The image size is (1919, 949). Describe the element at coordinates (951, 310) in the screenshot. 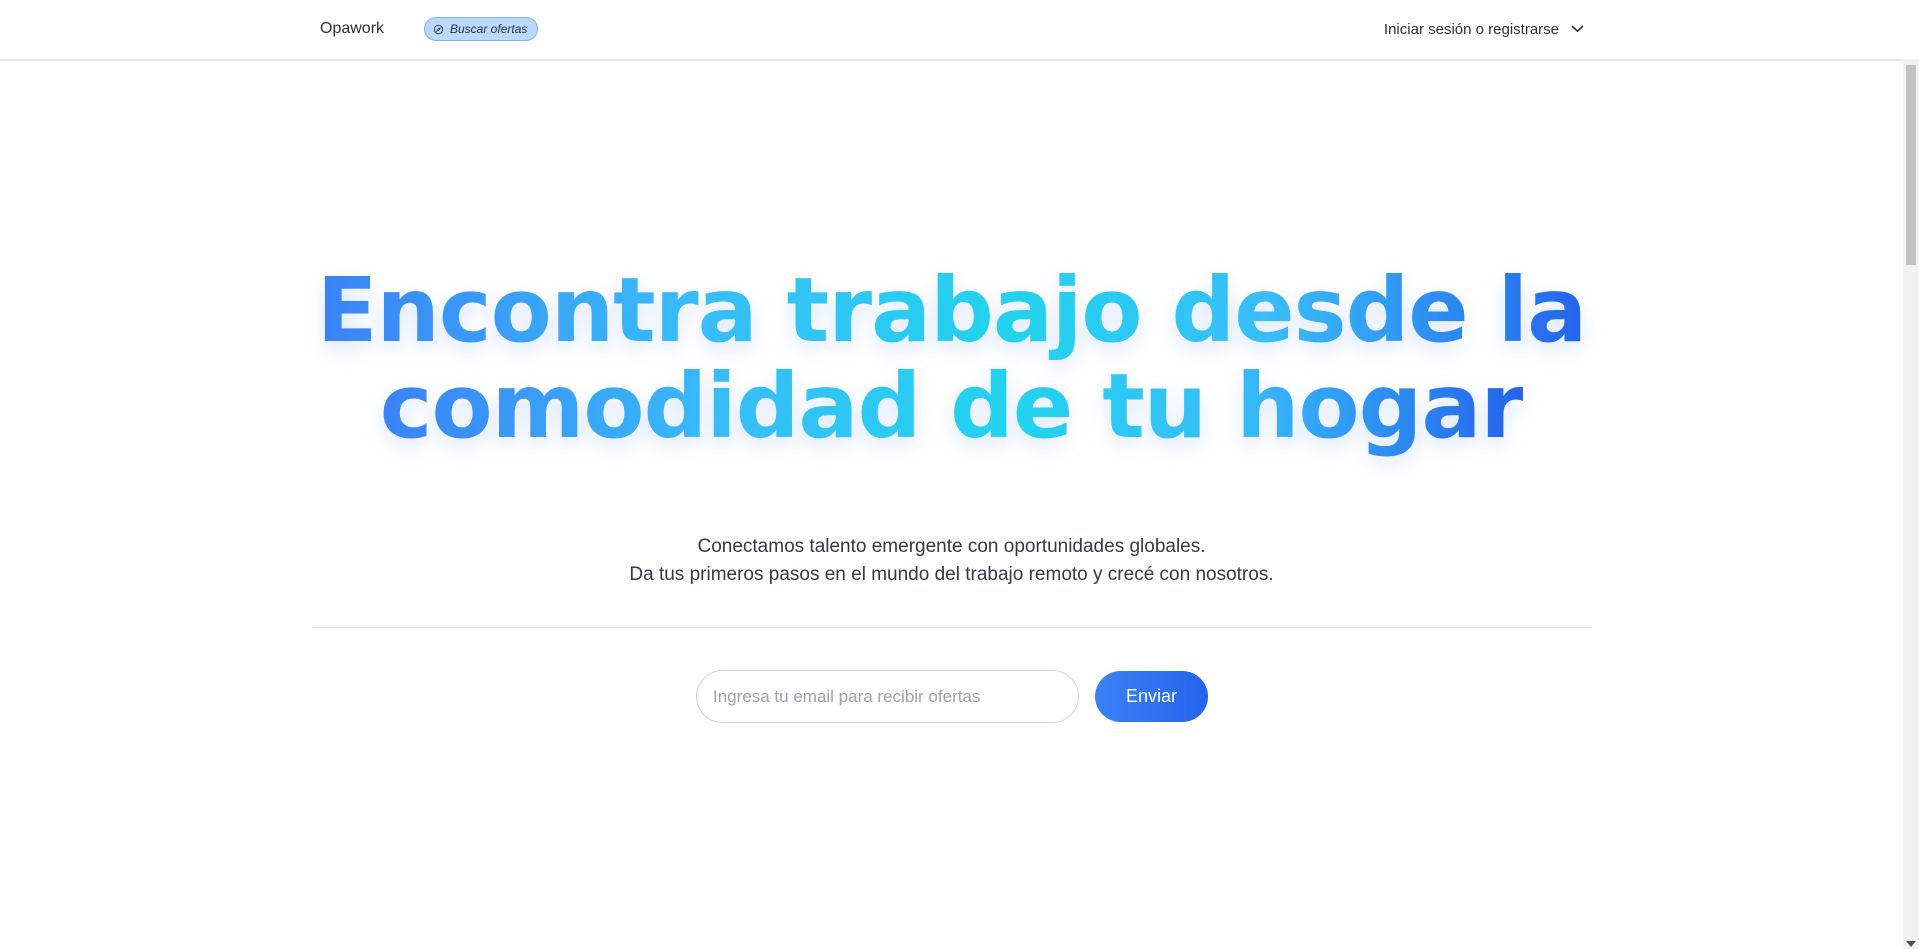

I see `hero-heading-line-1: Encontra trabajo desde la` at that location.